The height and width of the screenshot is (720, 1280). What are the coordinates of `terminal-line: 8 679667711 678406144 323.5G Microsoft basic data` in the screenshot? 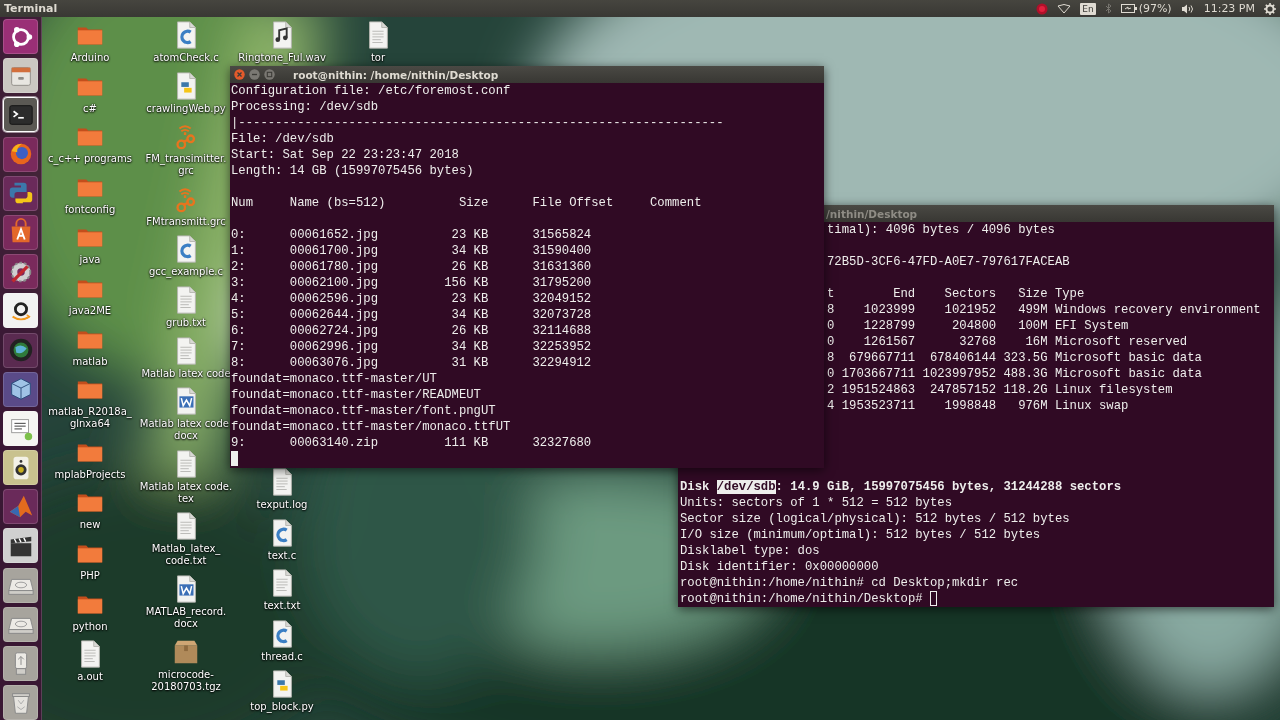 It's located at (1014, 358).